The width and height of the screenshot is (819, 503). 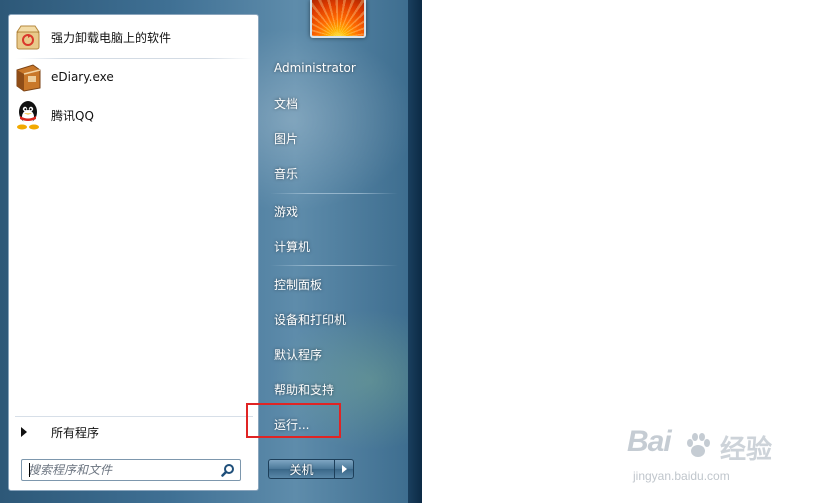 What do you see at coordinates (415, 251) in the screenshot?
I see `start-menu-frame-edge` at bounding box center [415, 251].